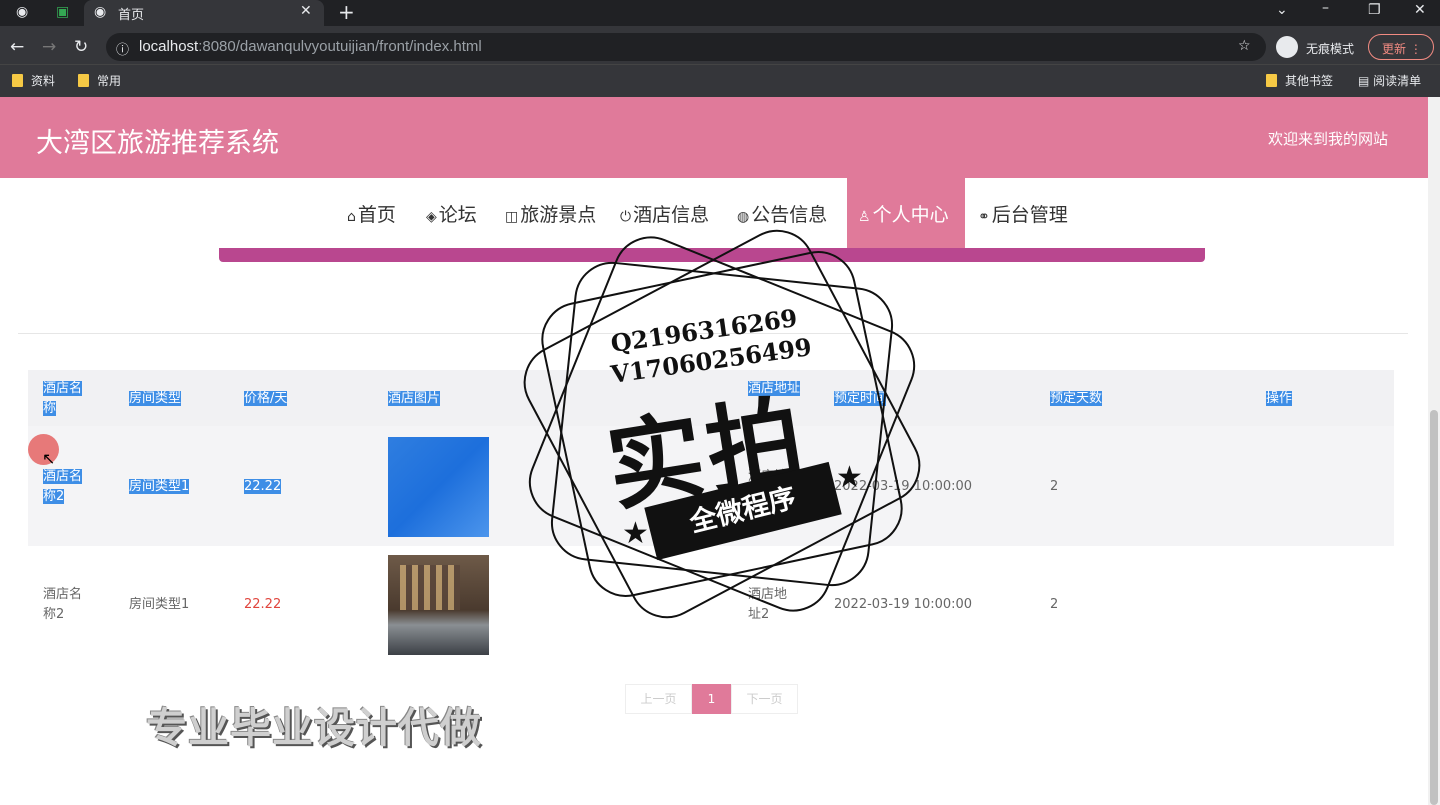 This screenshot has height=805, width=1440. What do you see at coordinates (1330, 49) in the screenshot?
I see `incognito-label: 无痕模式` at bounding box center [1330, 49].